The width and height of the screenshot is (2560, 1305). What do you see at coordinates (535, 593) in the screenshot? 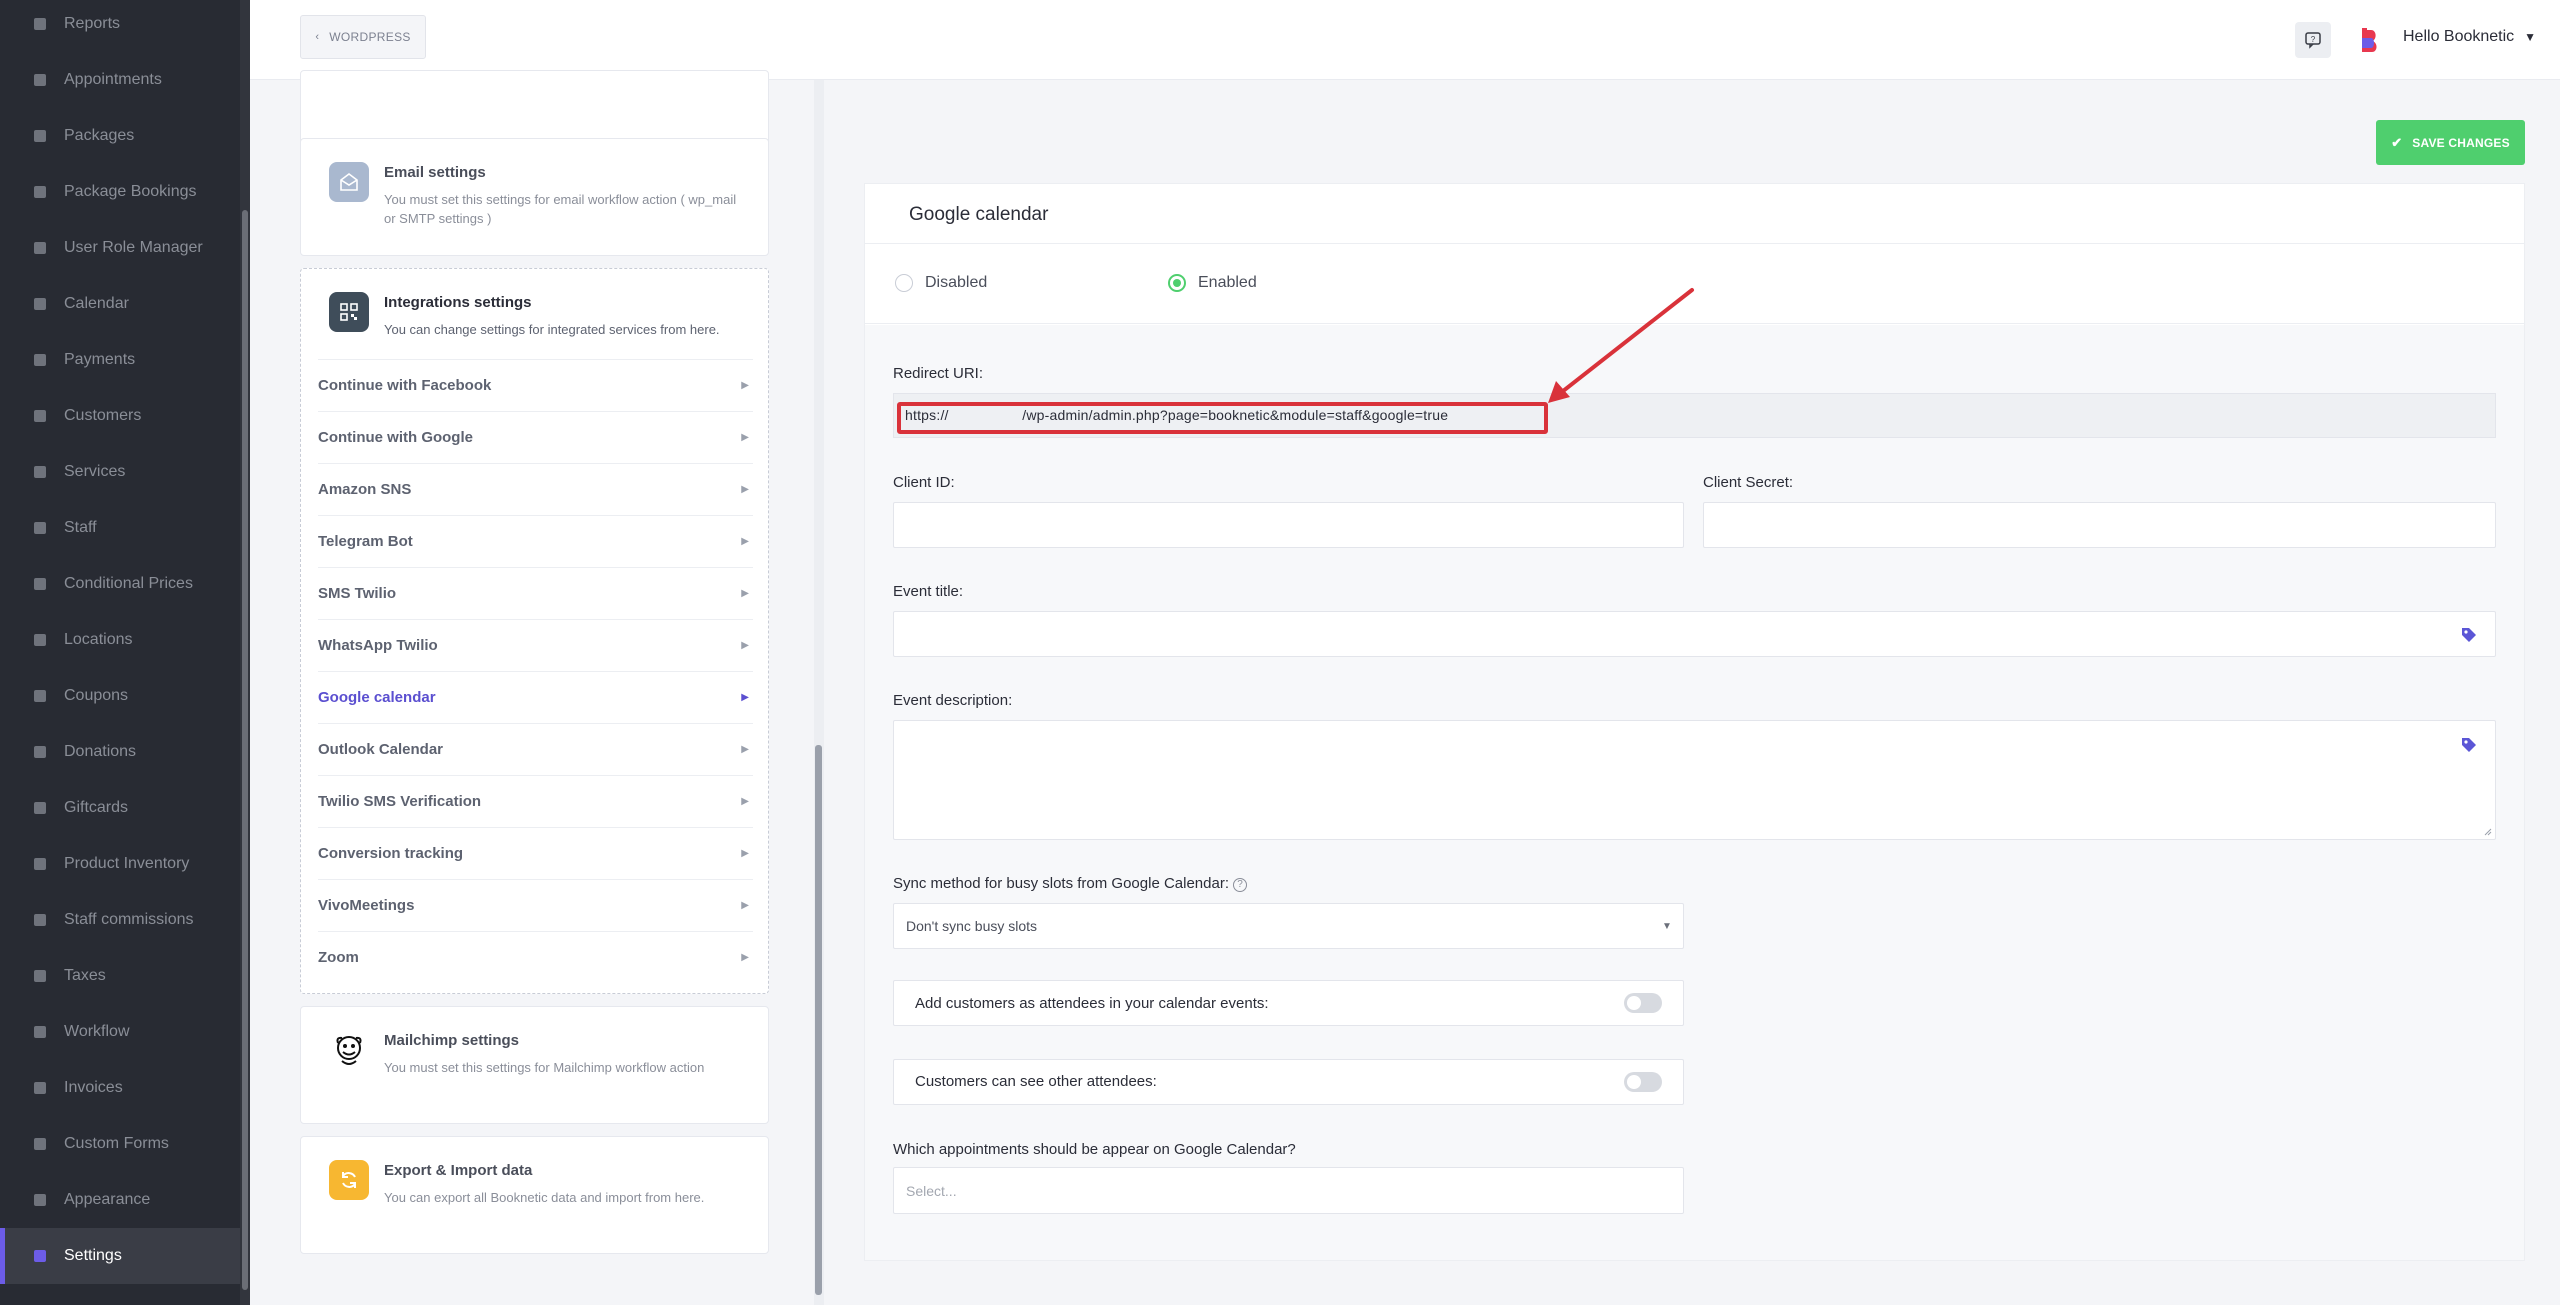
I see `integration-item-sms-twilio: SMS Twilio ▶` at bounding box center [535, 593].